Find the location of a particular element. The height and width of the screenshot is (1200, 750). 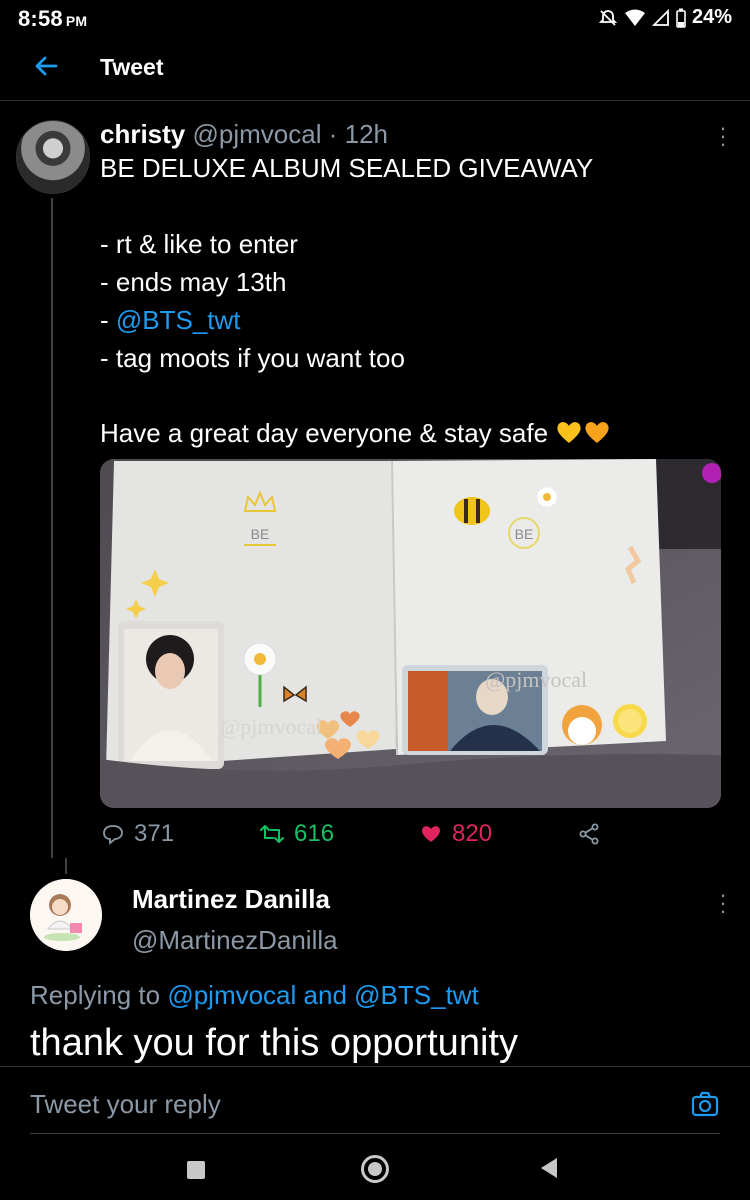

wifi-icon is located at coordinates (634, 17).